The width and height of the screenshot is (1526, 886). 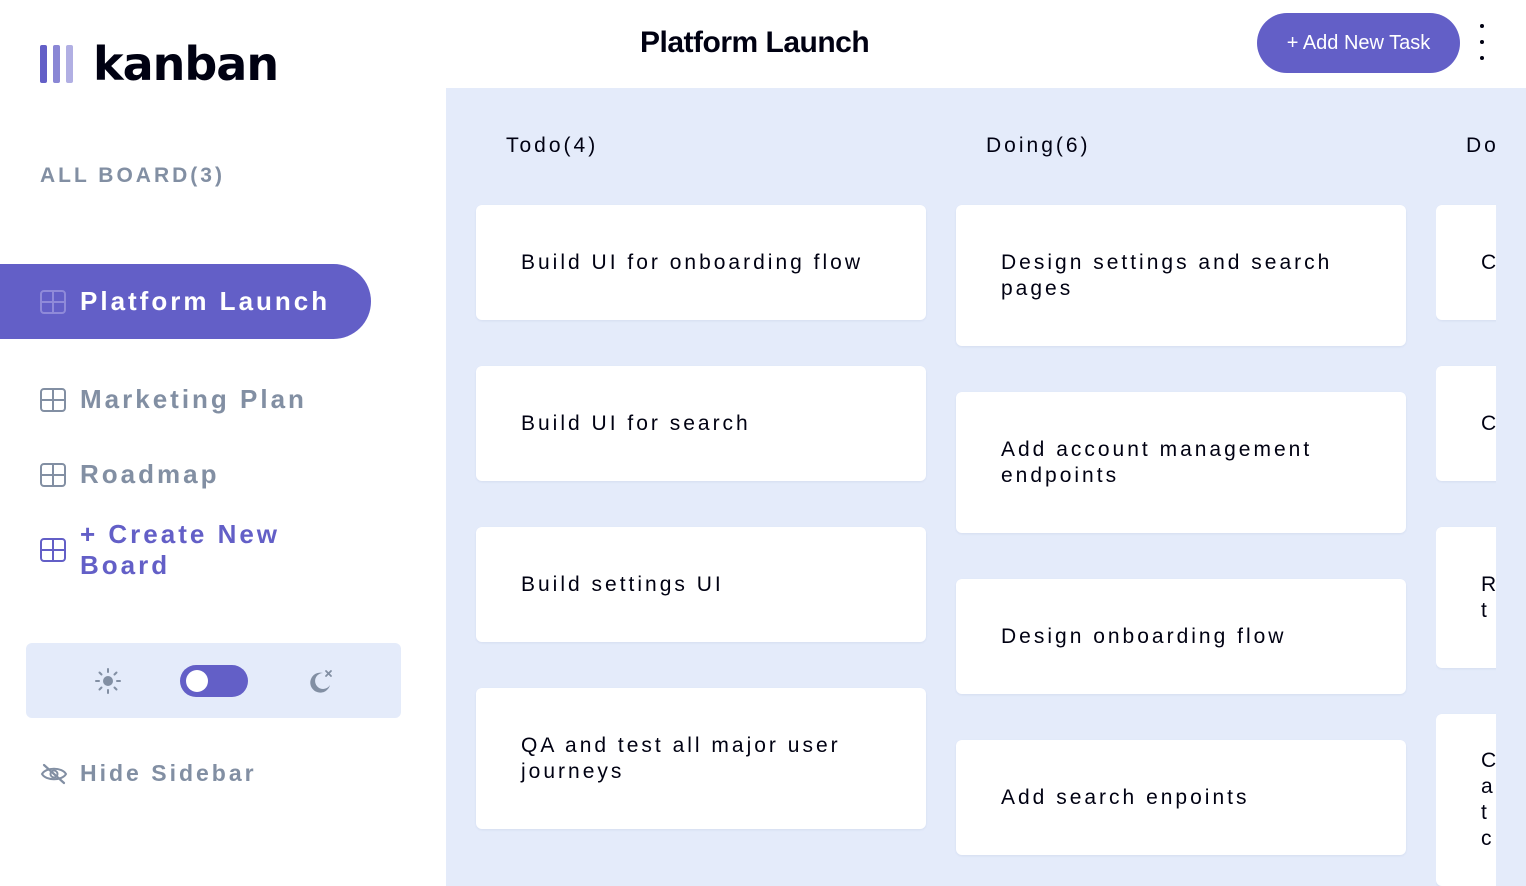 I want to click on column-title: Do, so click(x=1481, y=145).